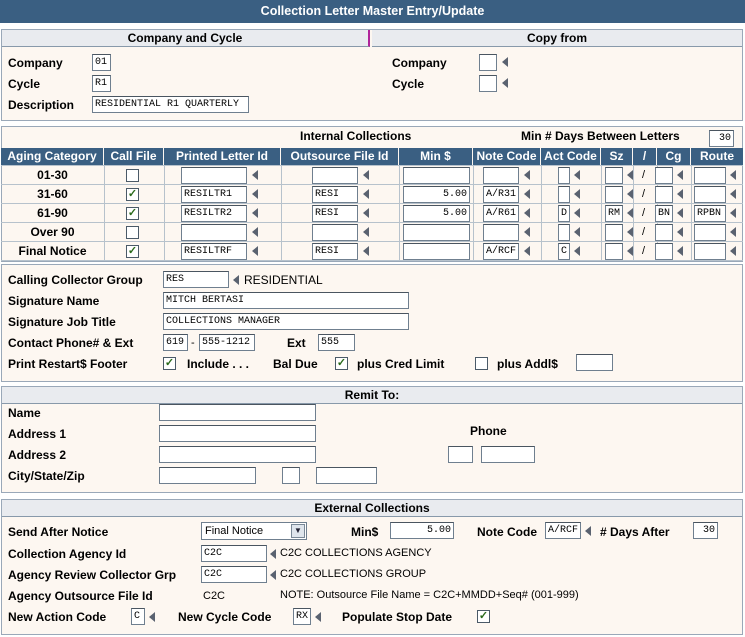  I want to click on row-letter-id-field: RESILTR1, so click(214, 194).